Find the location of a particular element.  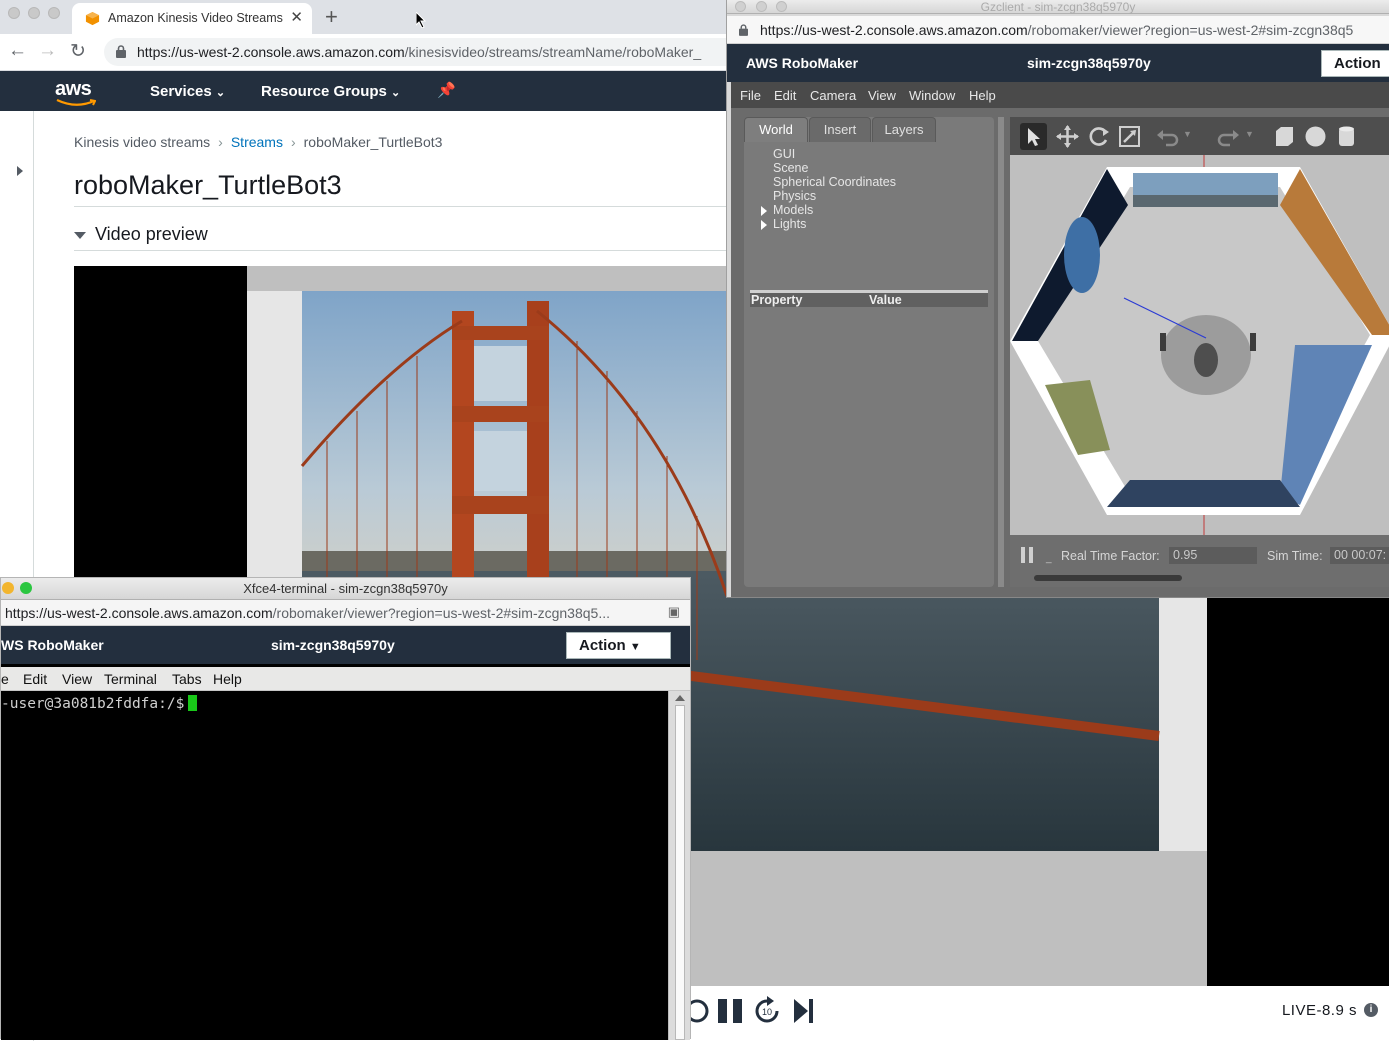

window-maximize-button is located at coordinates (54, 13).